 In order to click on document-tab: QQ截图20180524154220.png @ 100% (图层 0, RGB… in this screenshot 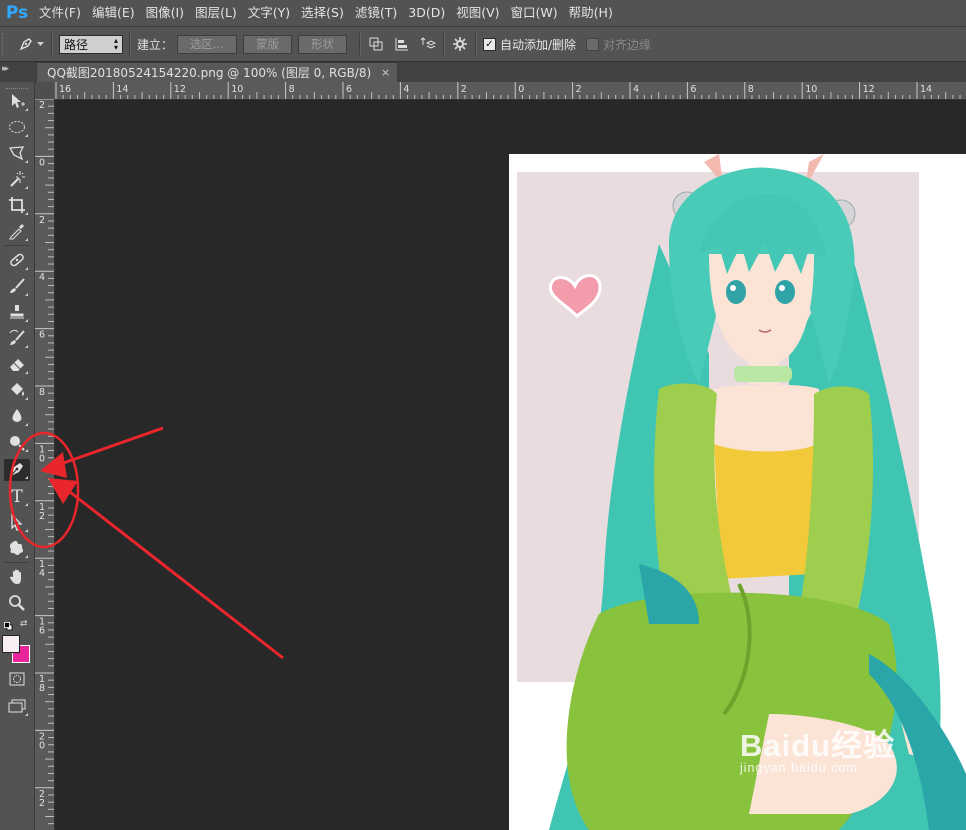, I will do `click(217, 72)`.